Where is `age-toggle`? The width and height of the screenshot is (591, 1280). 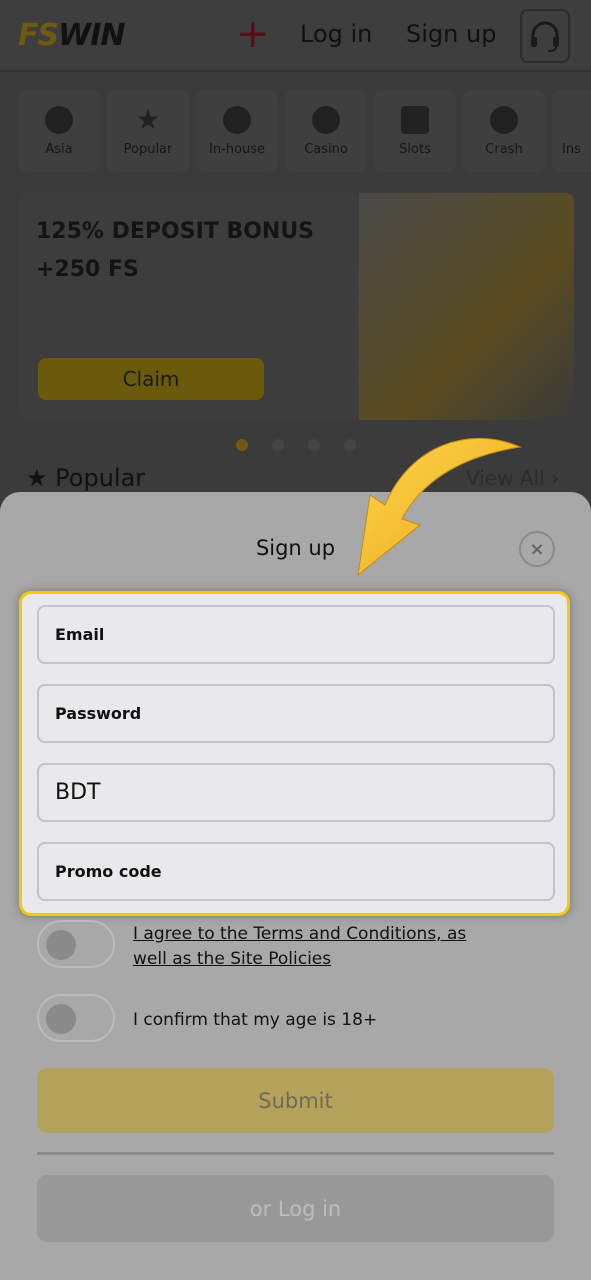
age-toggle is located at coordinates (76, 1018).